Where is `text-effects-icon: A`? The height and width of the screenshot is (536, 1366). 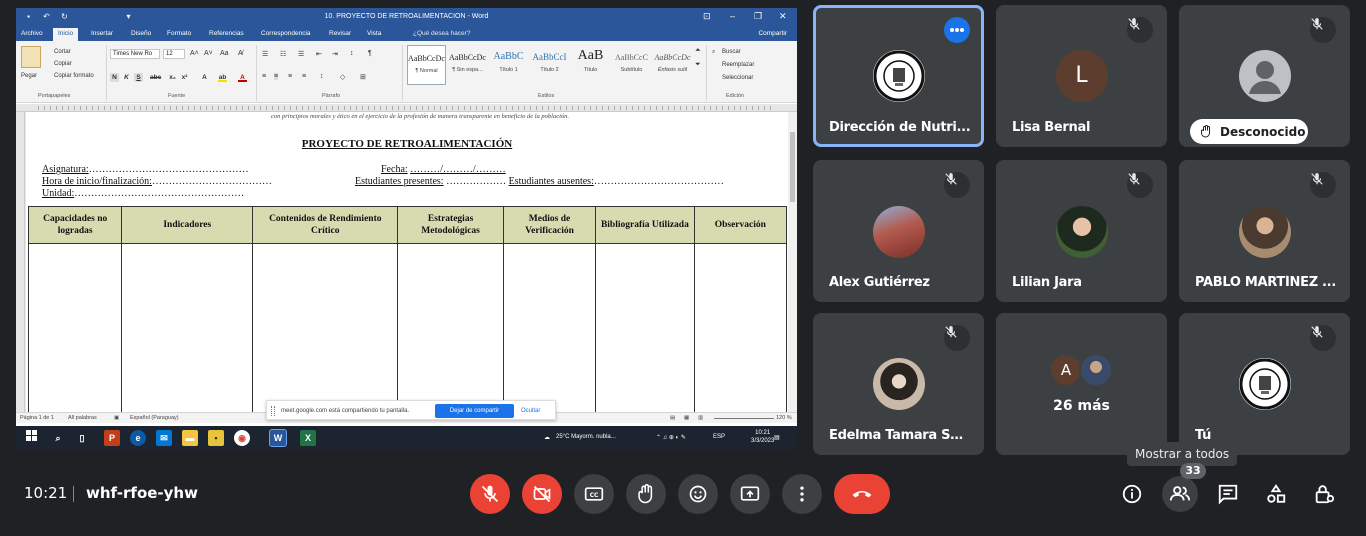 text-effects-icon: A is located at coordinates (204, 77).